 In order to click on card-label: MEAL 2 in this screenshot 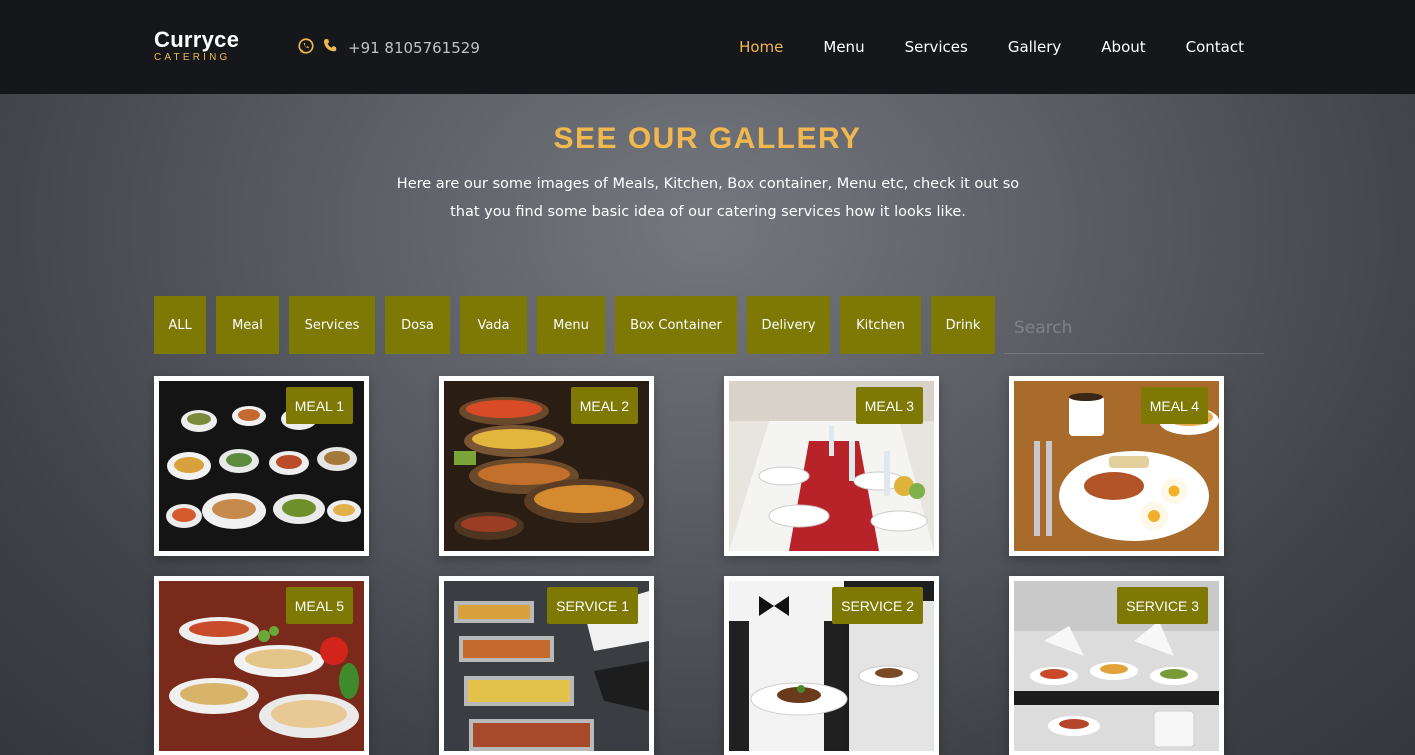, I will do `click(604, 405)`.